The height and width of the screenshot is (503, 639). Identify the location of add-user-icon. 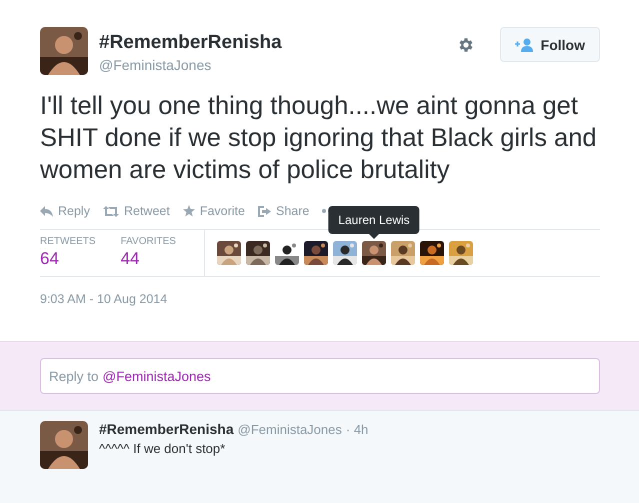
(523, 45).